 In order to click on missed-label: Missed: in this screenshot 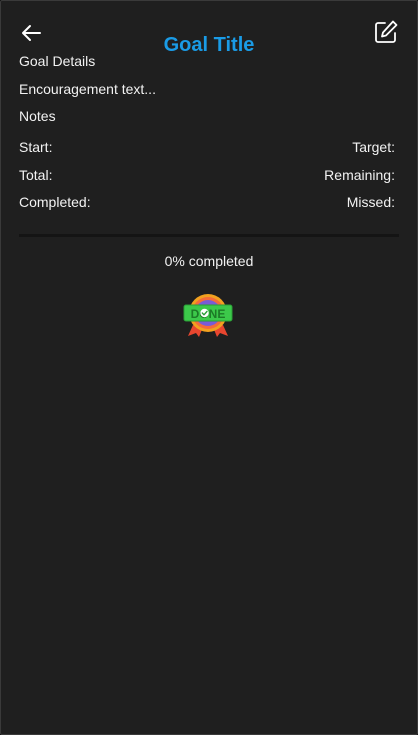, I will do `click(370, 202)`.